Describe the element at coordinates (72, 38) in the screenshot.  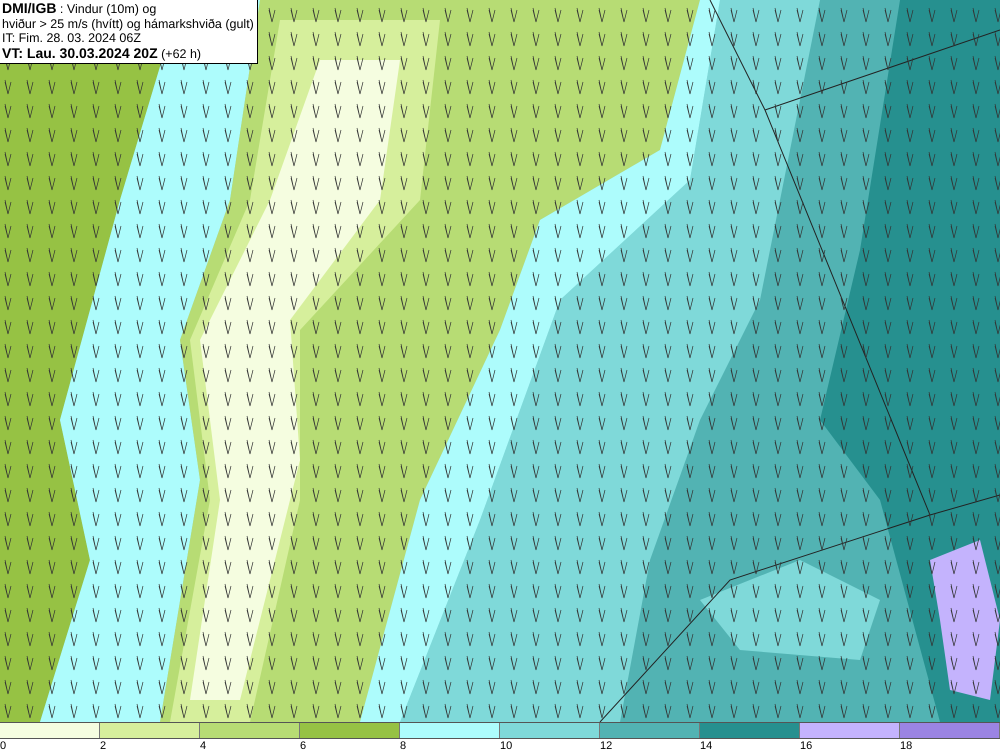
I see `info-text: IT: Fim. 28. 03. 2024 06Z` at that location.